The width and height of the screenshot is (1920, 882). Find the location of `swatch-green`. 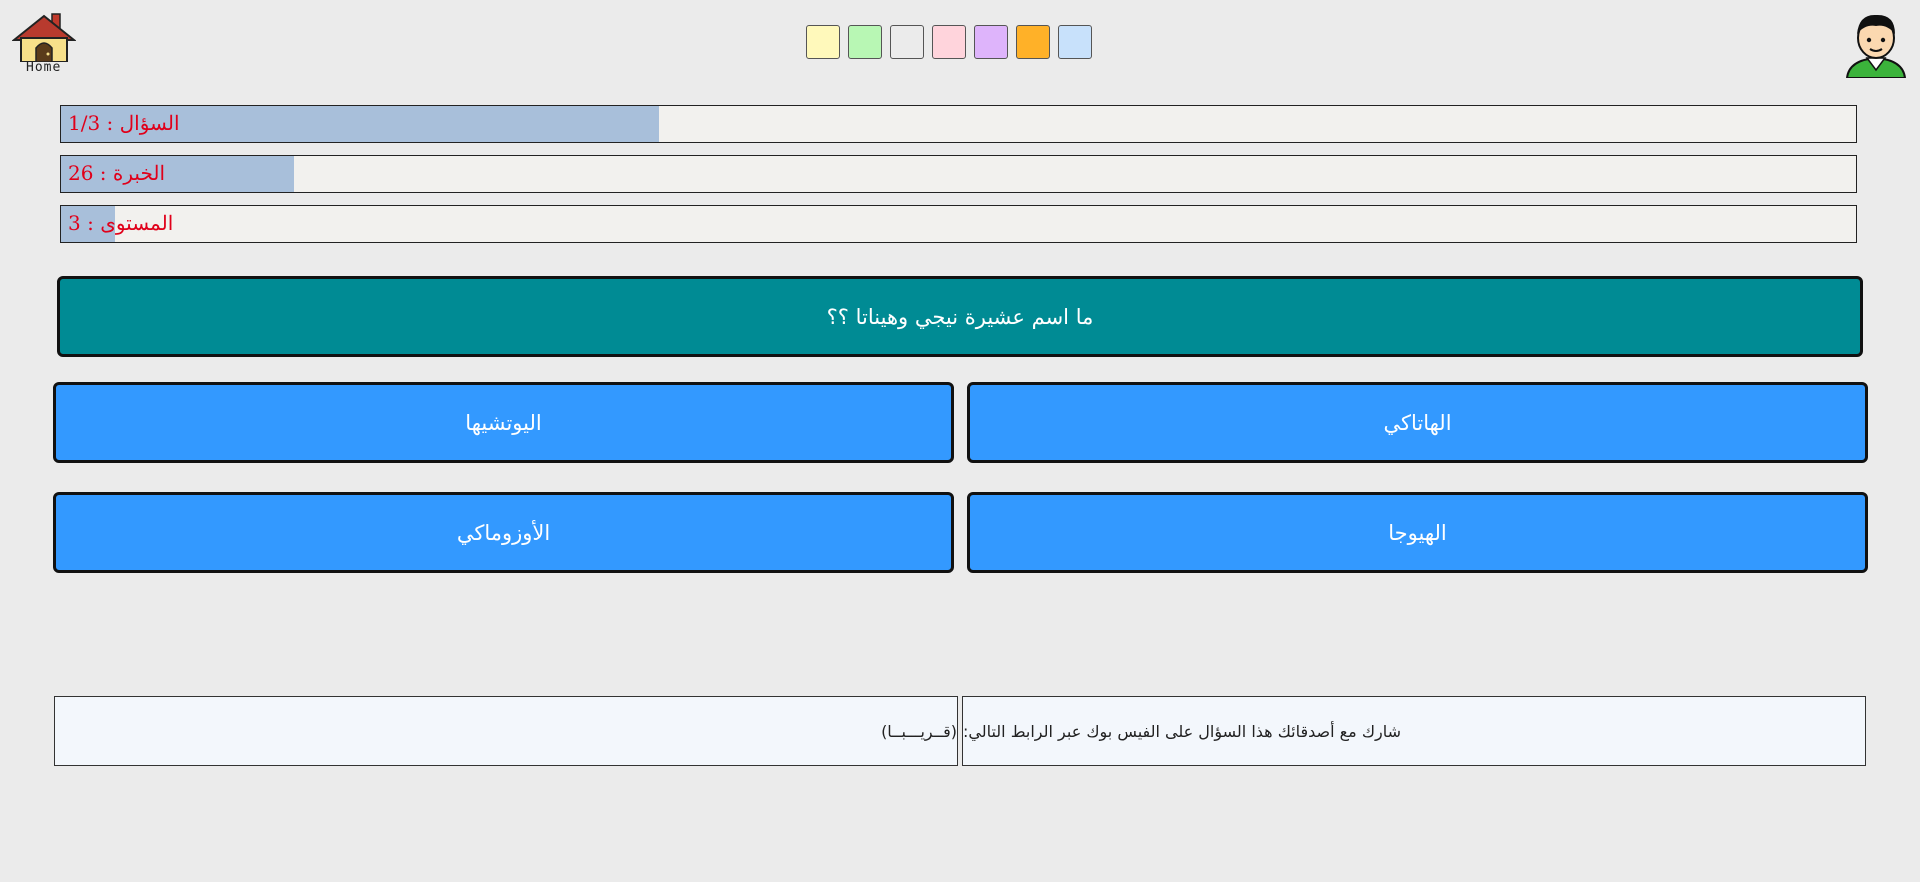

swatch-green is located at coordinates (865, 42).